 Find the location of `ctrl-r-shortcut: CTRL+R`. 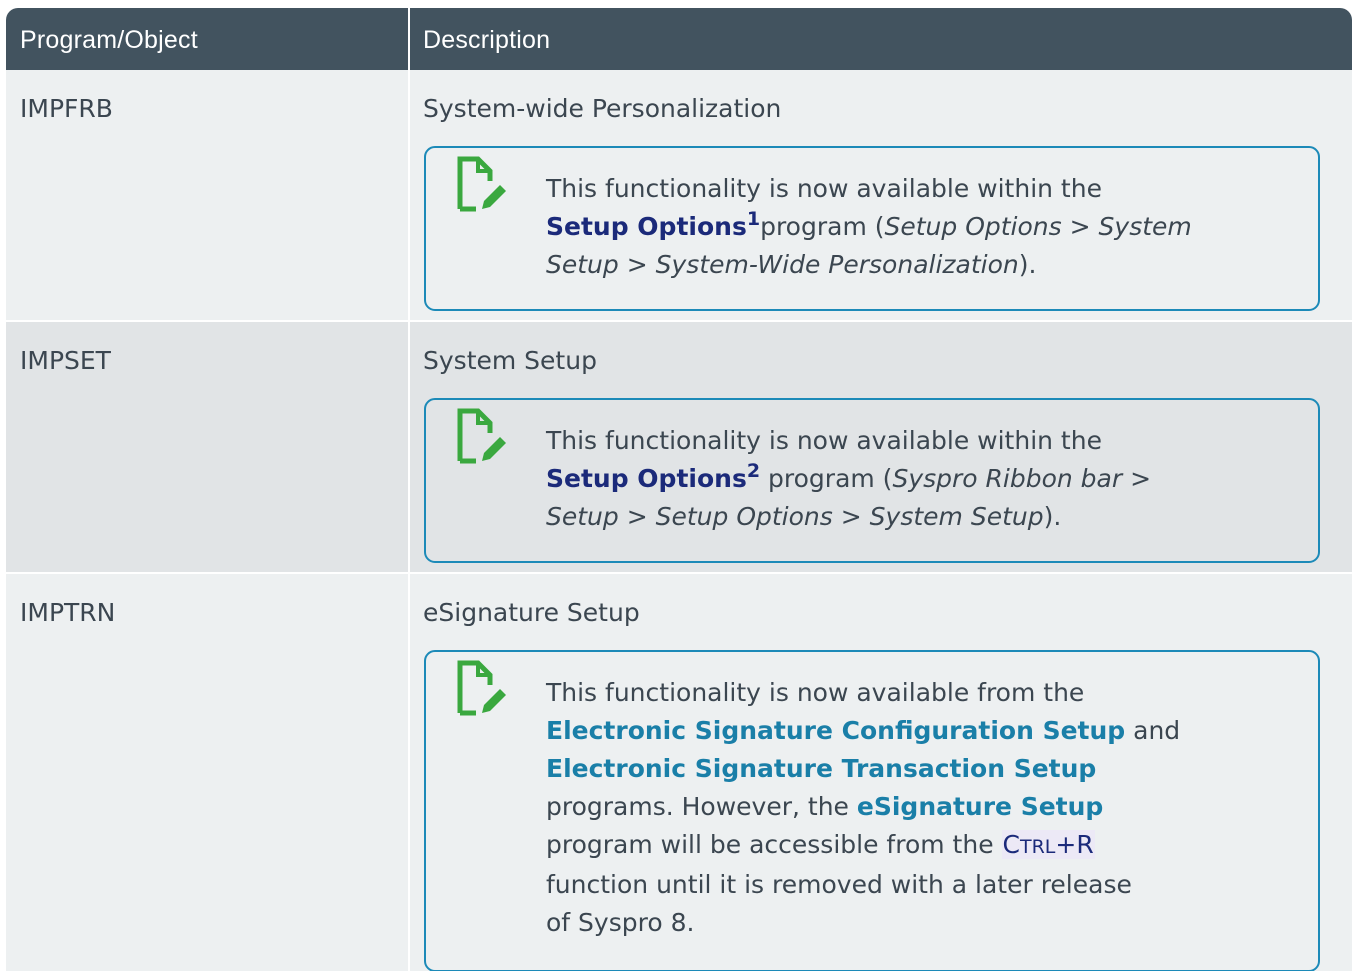

ctrl-r-shortcut: CTRL+R is located at coordinates (1048, 844).